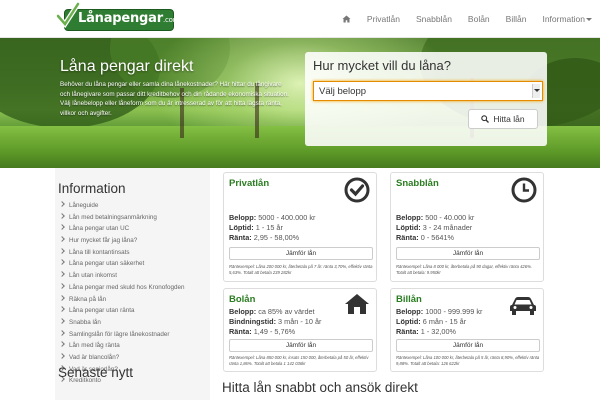  Describe the element at coordinates (516, 19) in the screenshot. I see `nav-billan: Billån` at that location.